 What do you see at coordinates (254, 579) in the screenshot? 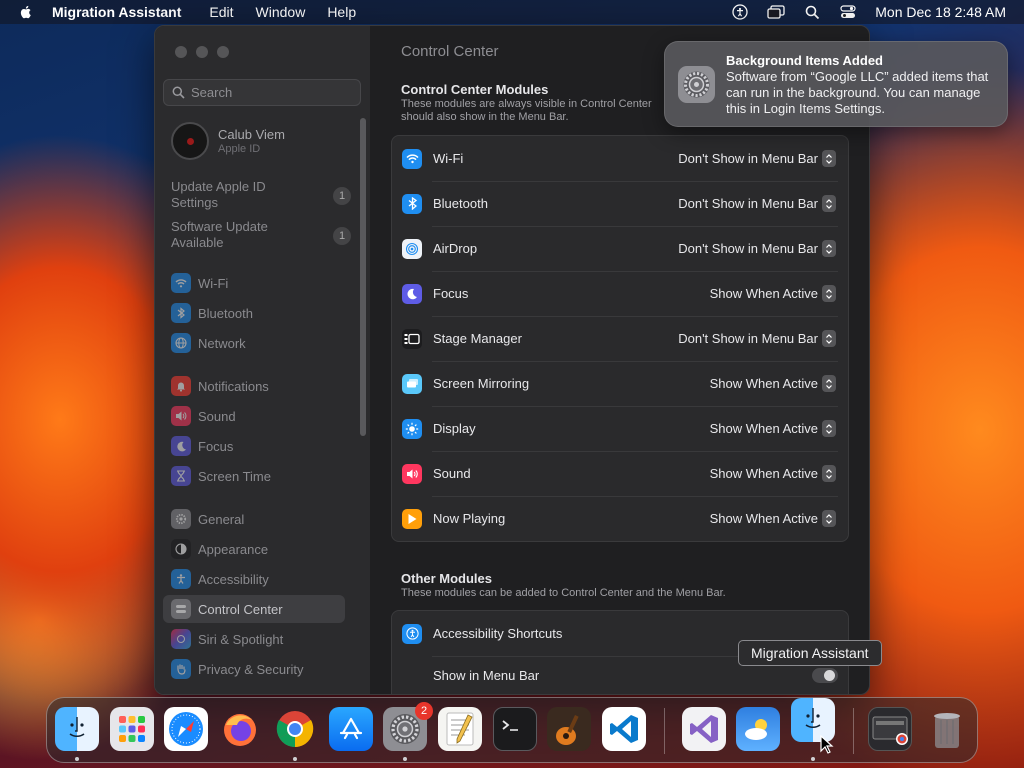
I see `sidebar-item-accessibility: Accessibility` at bounding box center [254, 579].